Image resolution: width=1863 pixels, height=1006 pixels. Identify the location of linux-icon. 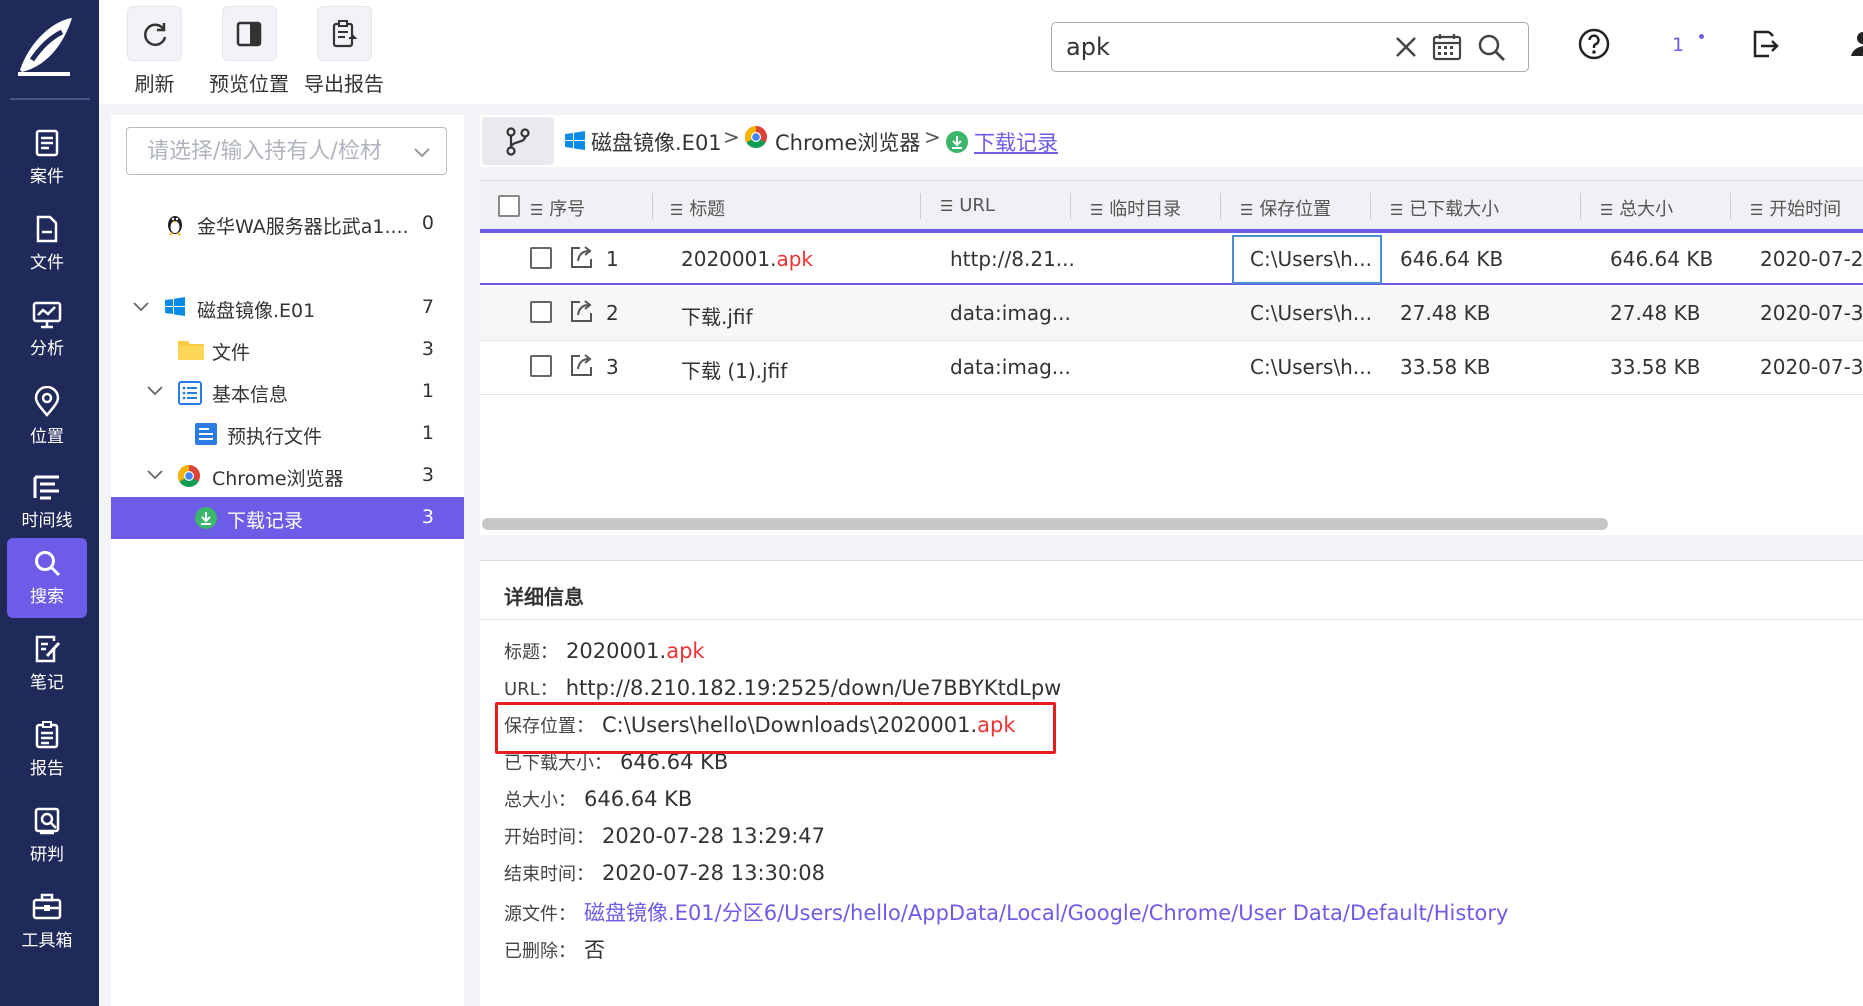
(175, 226).